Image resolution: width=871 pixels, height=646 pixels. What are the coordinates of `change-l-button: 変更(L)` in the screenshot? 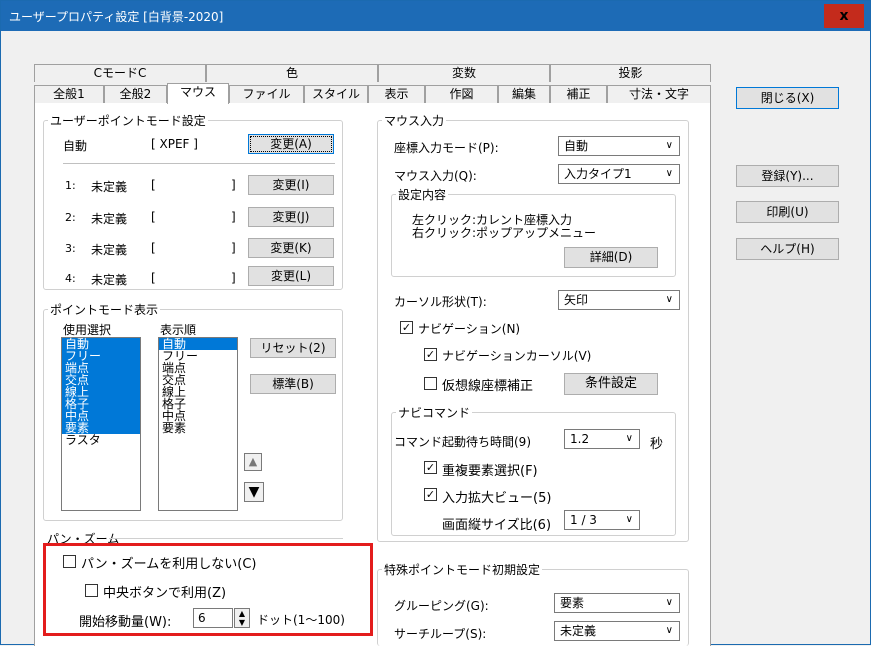 It's located at (291, 276).